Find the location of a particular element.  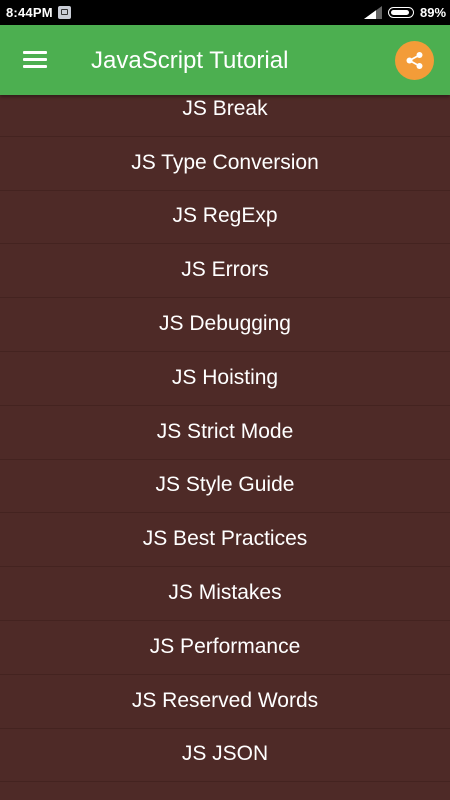

list-item: JS Mistakes is located at coordinates (225, 594).